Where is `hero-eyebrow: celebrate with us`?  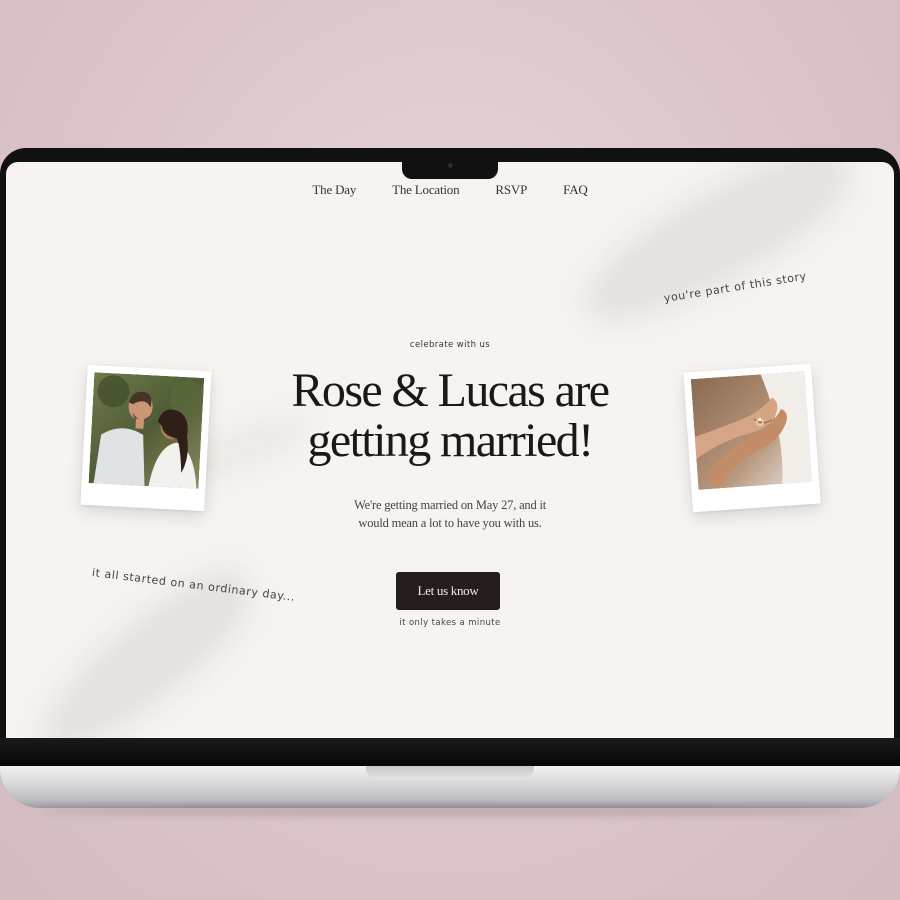
hero-eyebrow: celebrate with us is located at coordinates (450, 345).